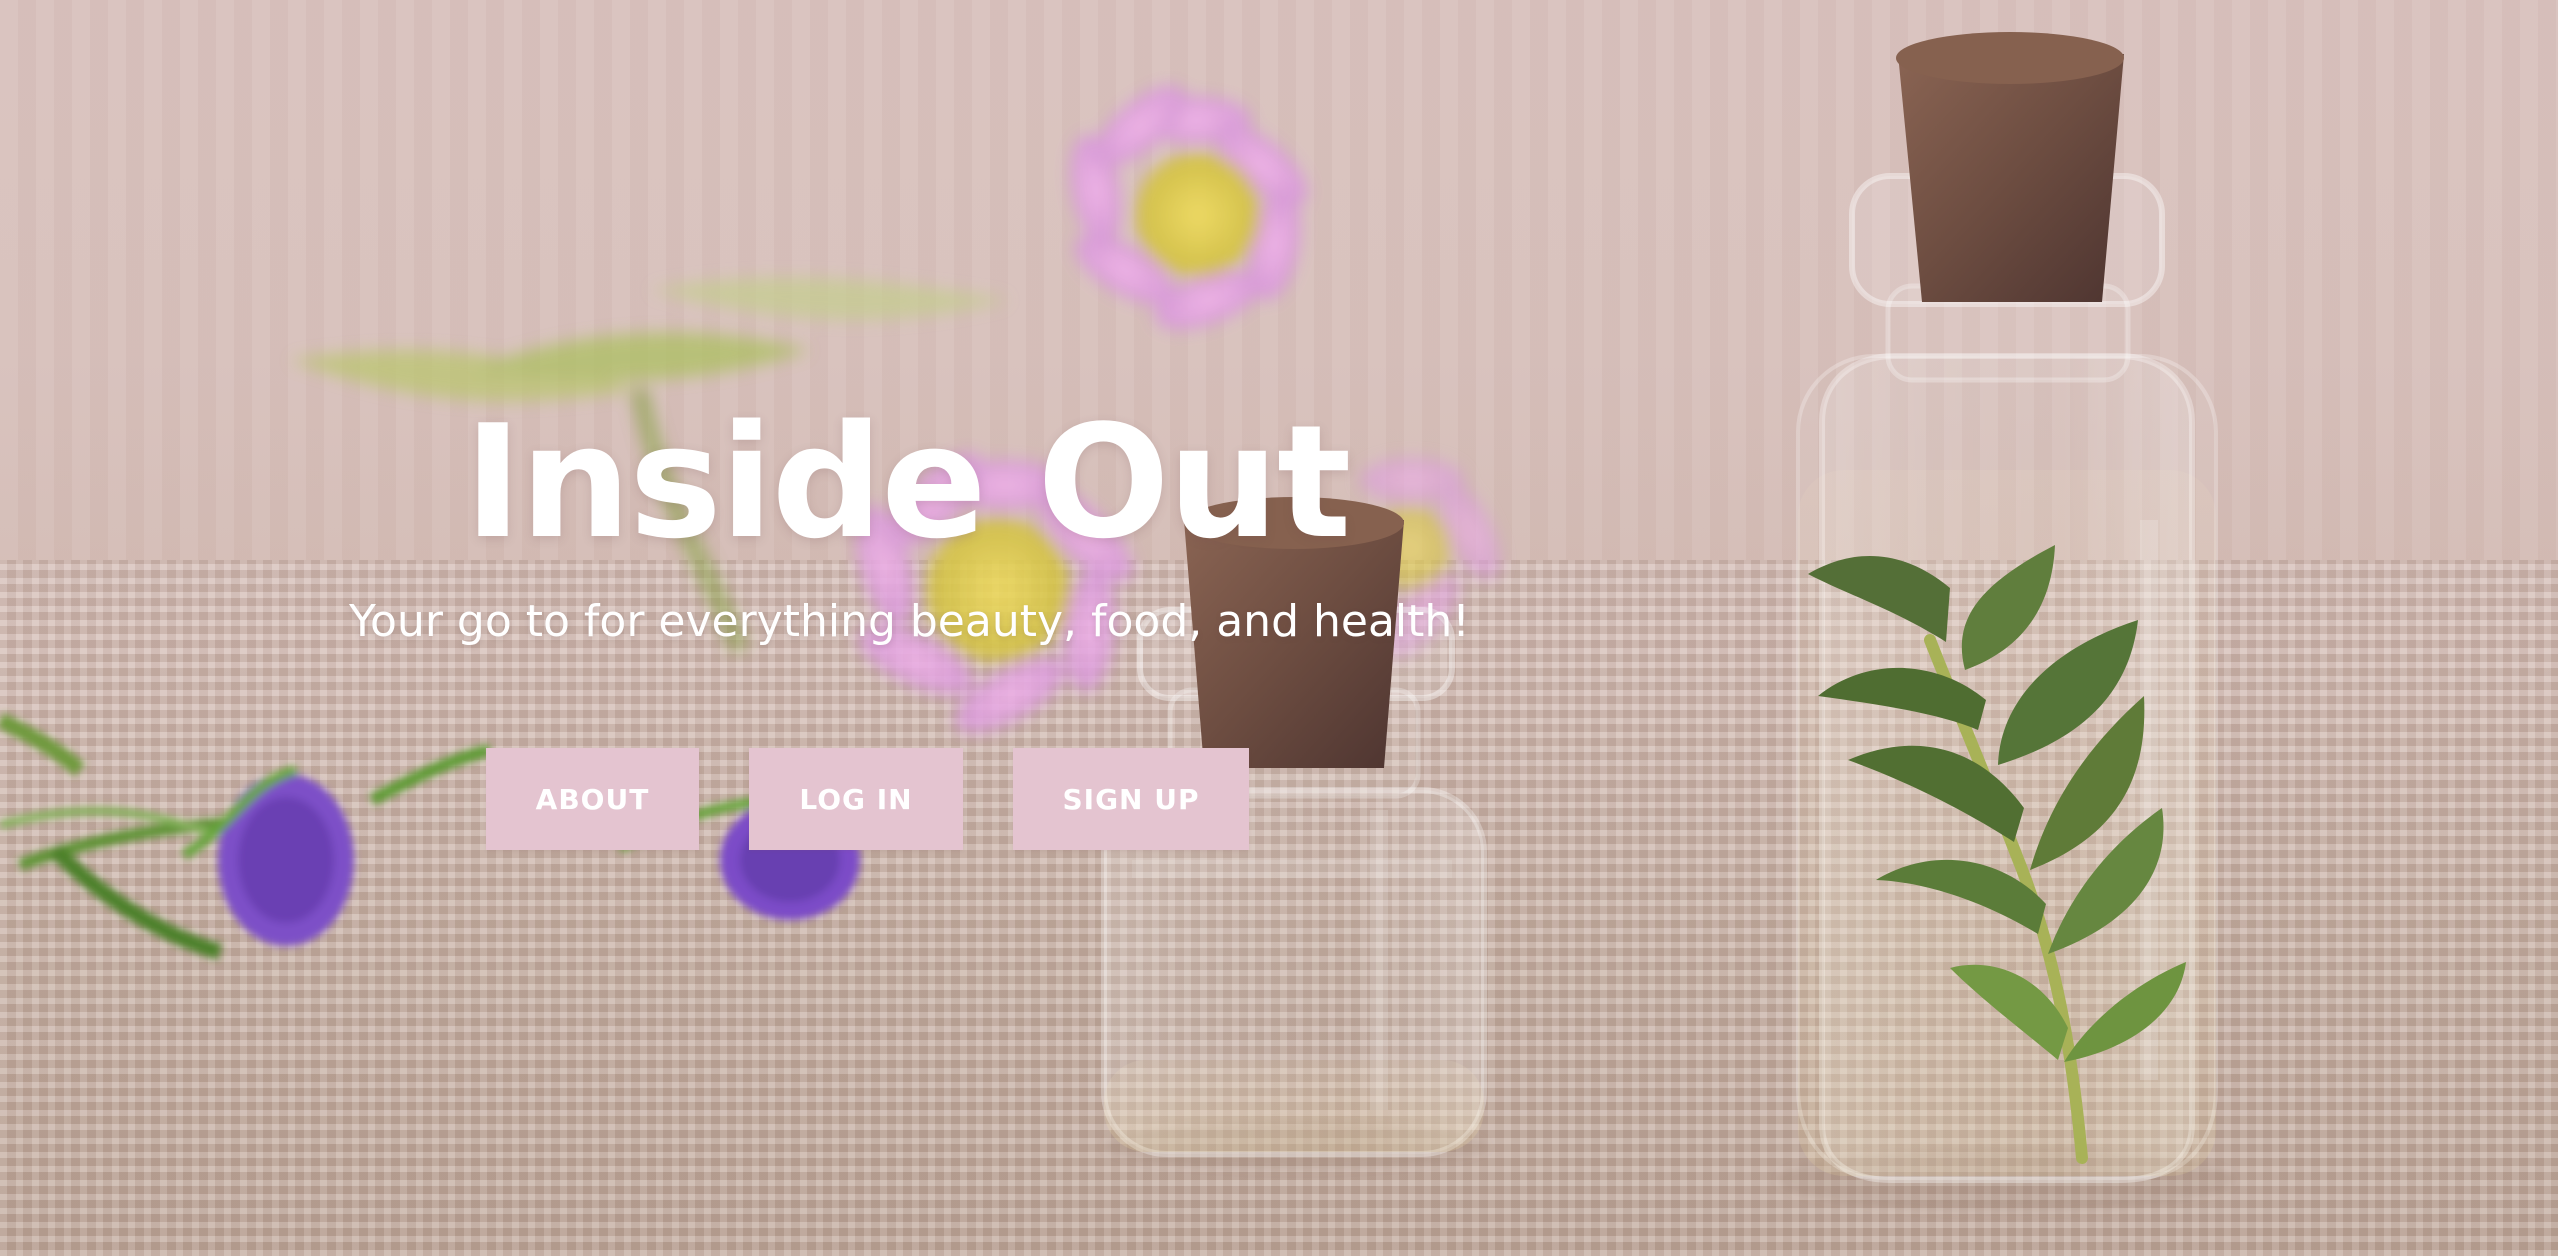  I want to click on log-in-button: LOG IN, so click(856, 799).